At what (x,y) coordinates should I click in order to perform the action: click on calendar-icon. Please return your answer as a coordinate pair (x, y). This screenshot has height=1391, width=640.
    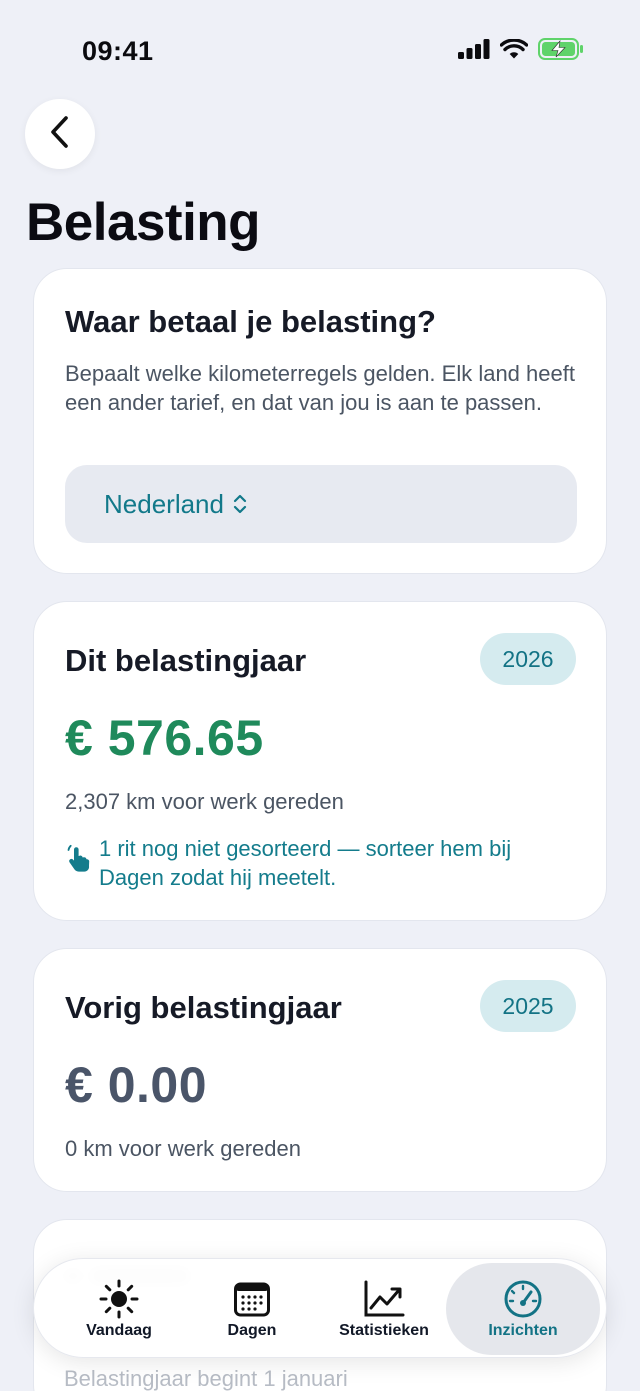
    Looking at the image, I should click on (252, 1299).